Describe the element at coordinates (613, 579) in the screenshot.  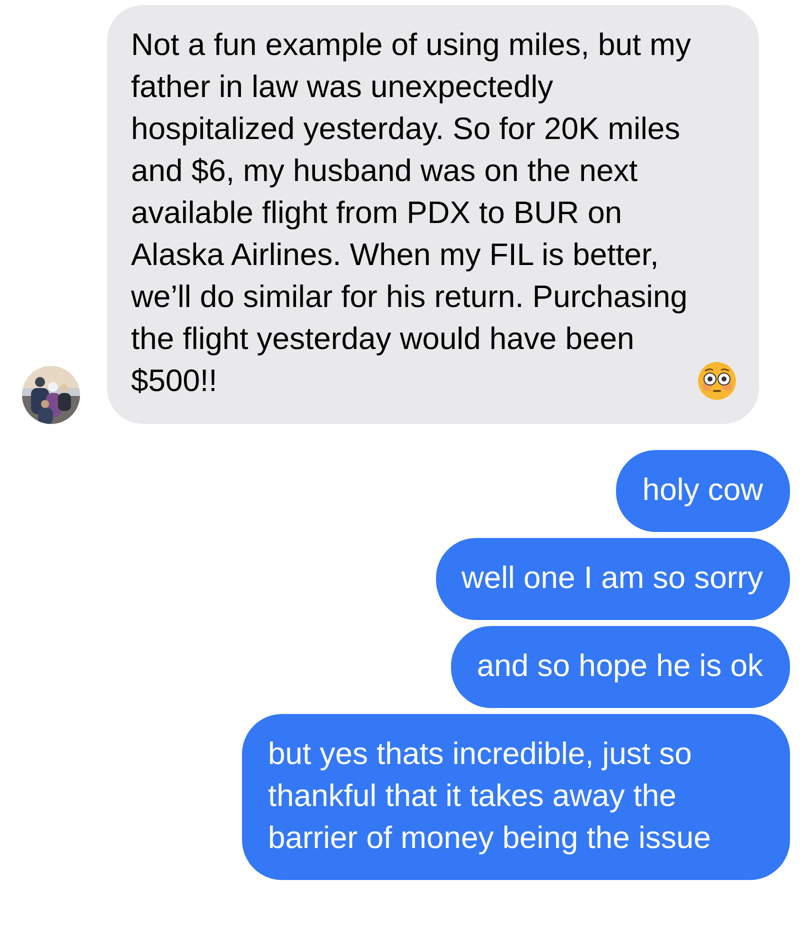
I see `message-bubble: well one I am so sorry` at that location.